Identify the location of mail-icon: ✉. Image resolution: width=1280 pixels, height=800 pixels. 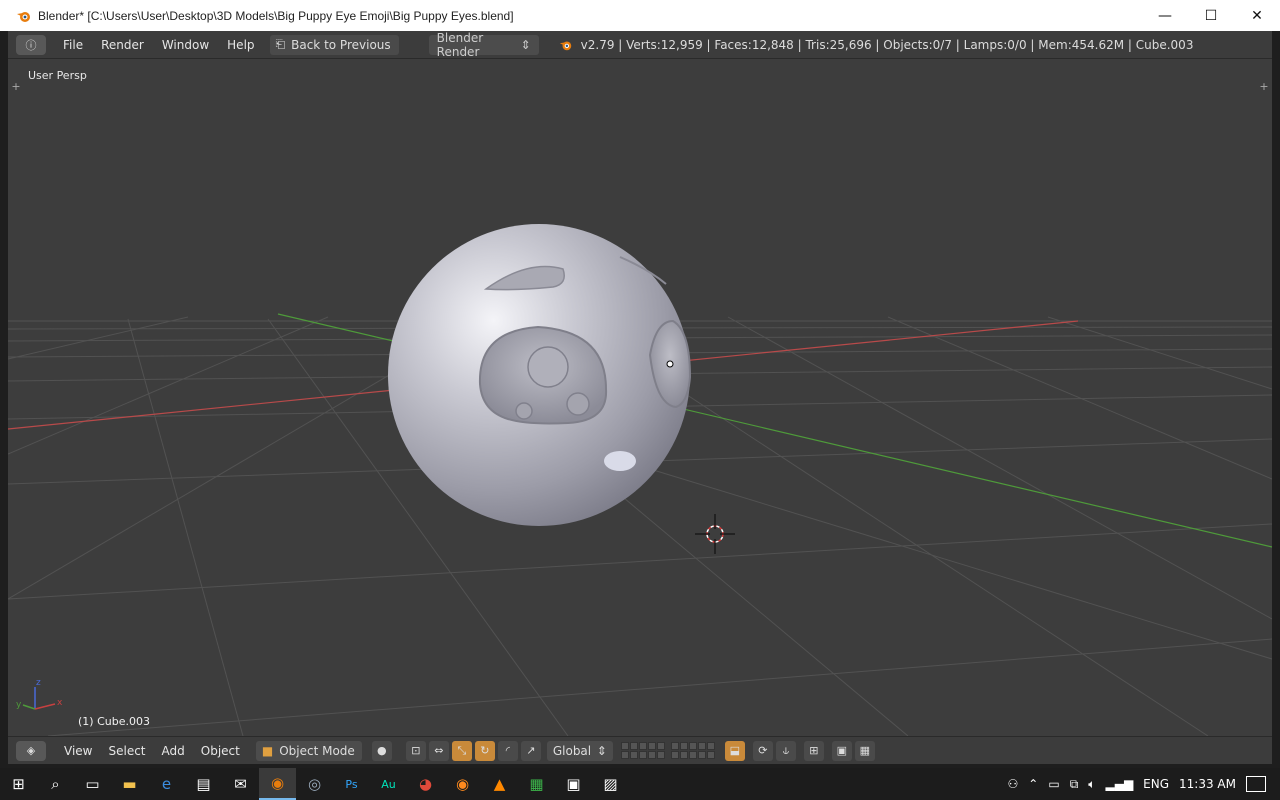
(240, 784).